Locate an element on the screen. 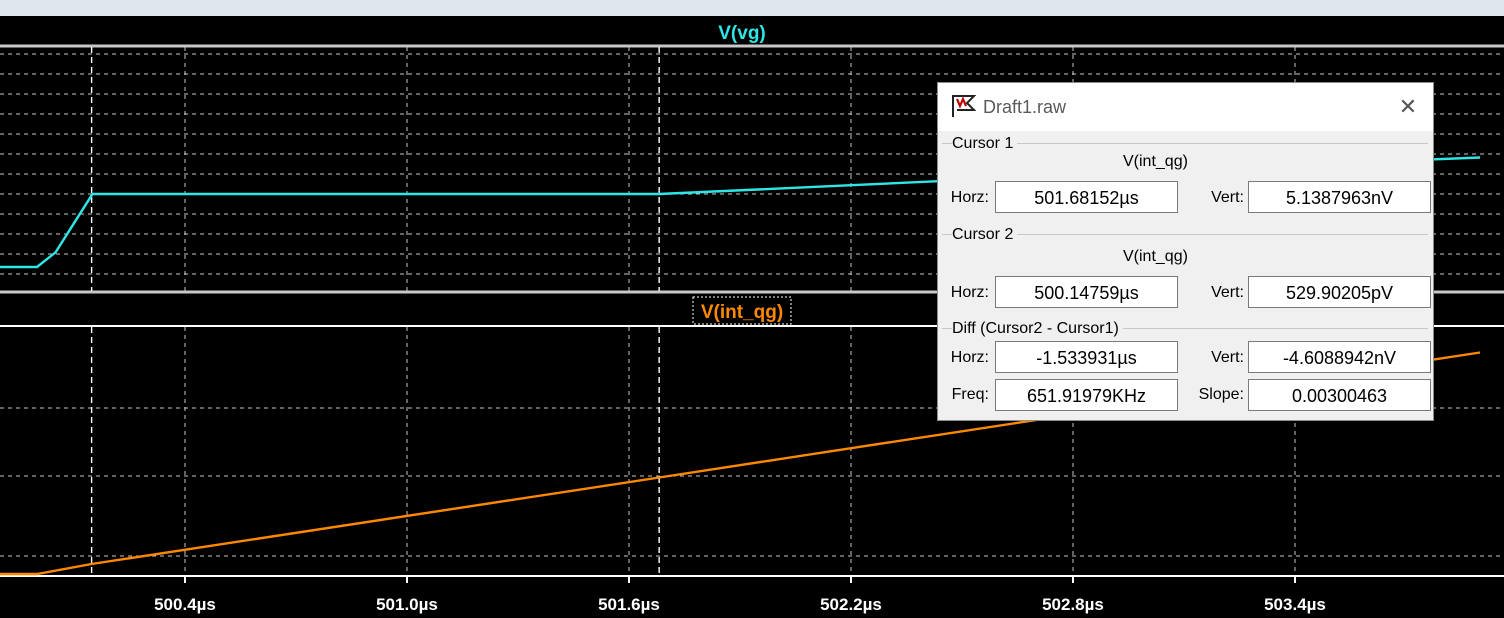 The height and width of the screenshot is (618, 1504). diff-slope-value: 0.00300463 is located at coordinates (1339, 395).